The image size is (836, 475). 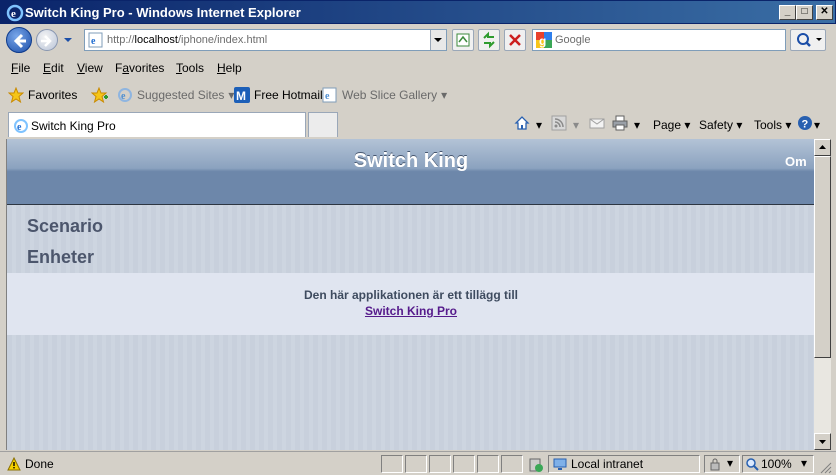 I want to click on suggested-sites-link: e Suggested Sites ▾, so click(x=175, y=95).